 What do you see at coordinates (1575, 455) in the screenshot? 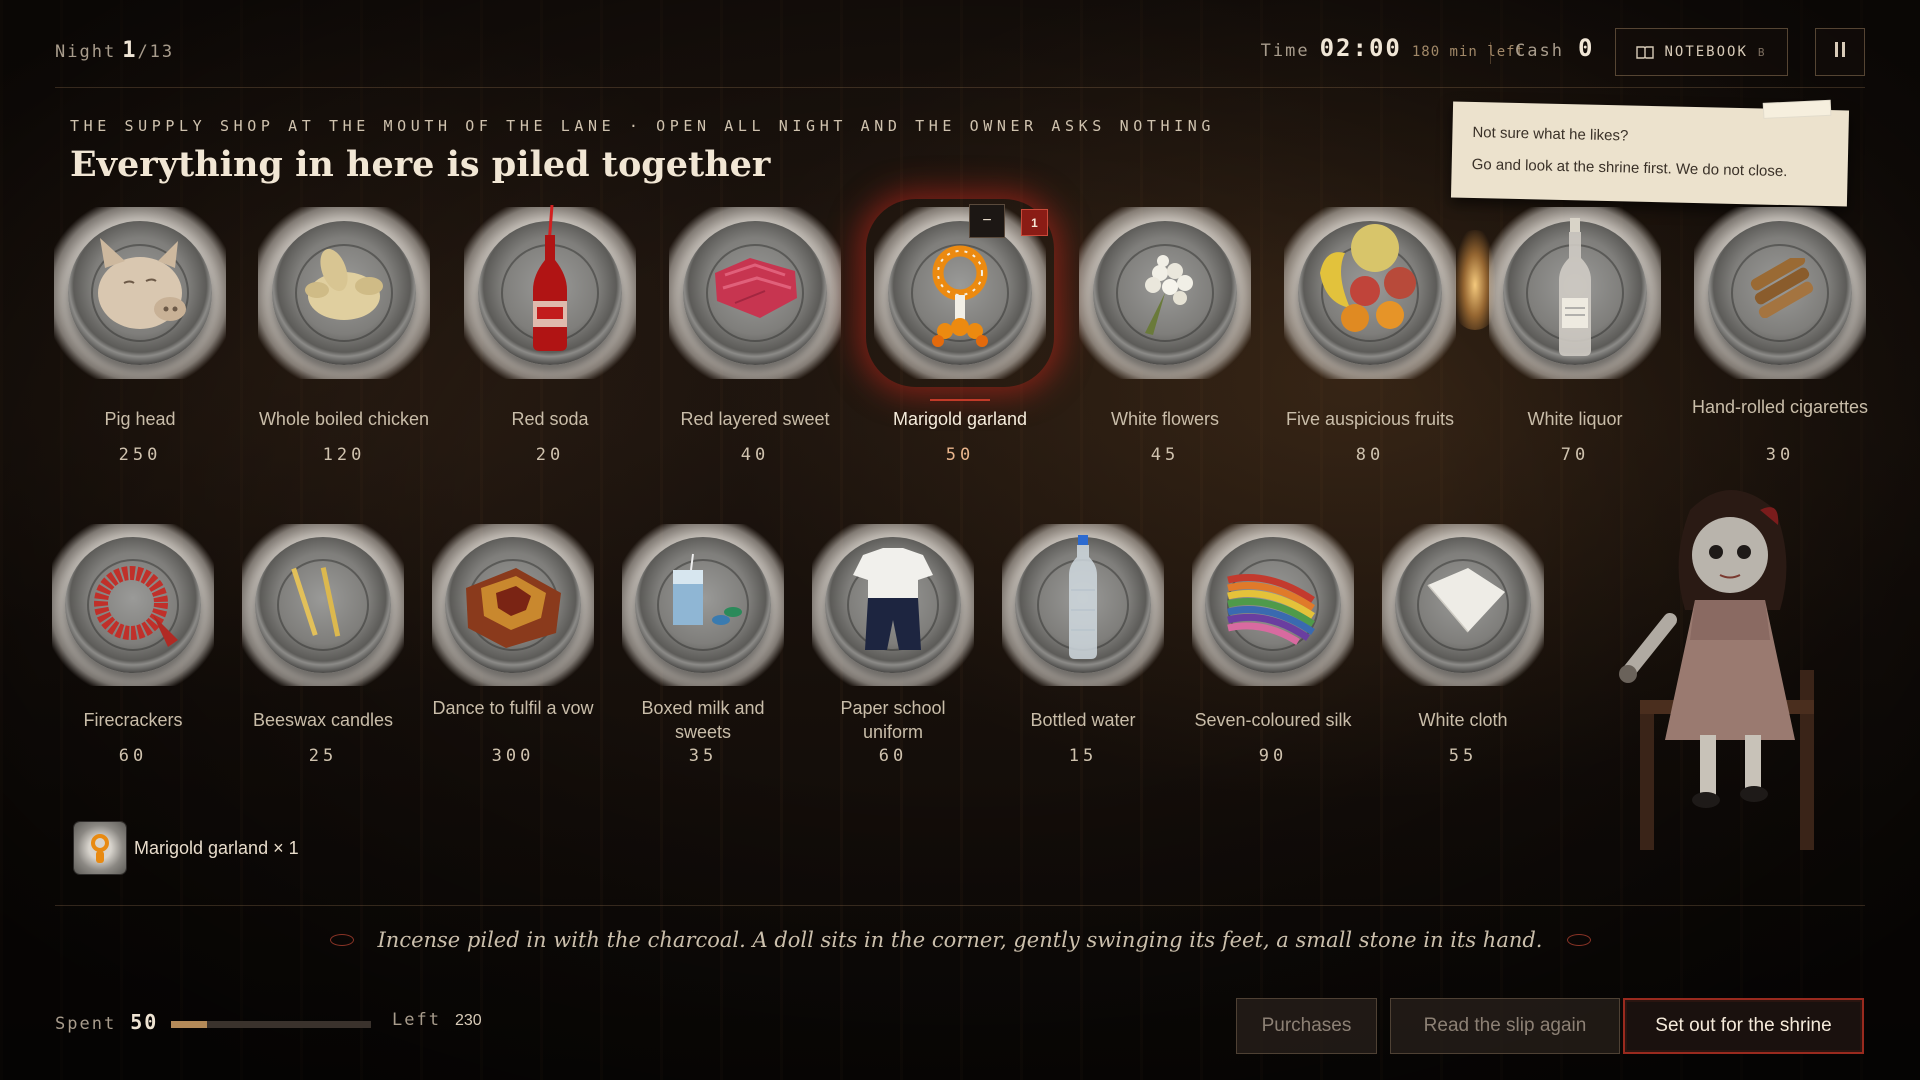
I see `item-price: 70` at bounding box center [1575, 455].